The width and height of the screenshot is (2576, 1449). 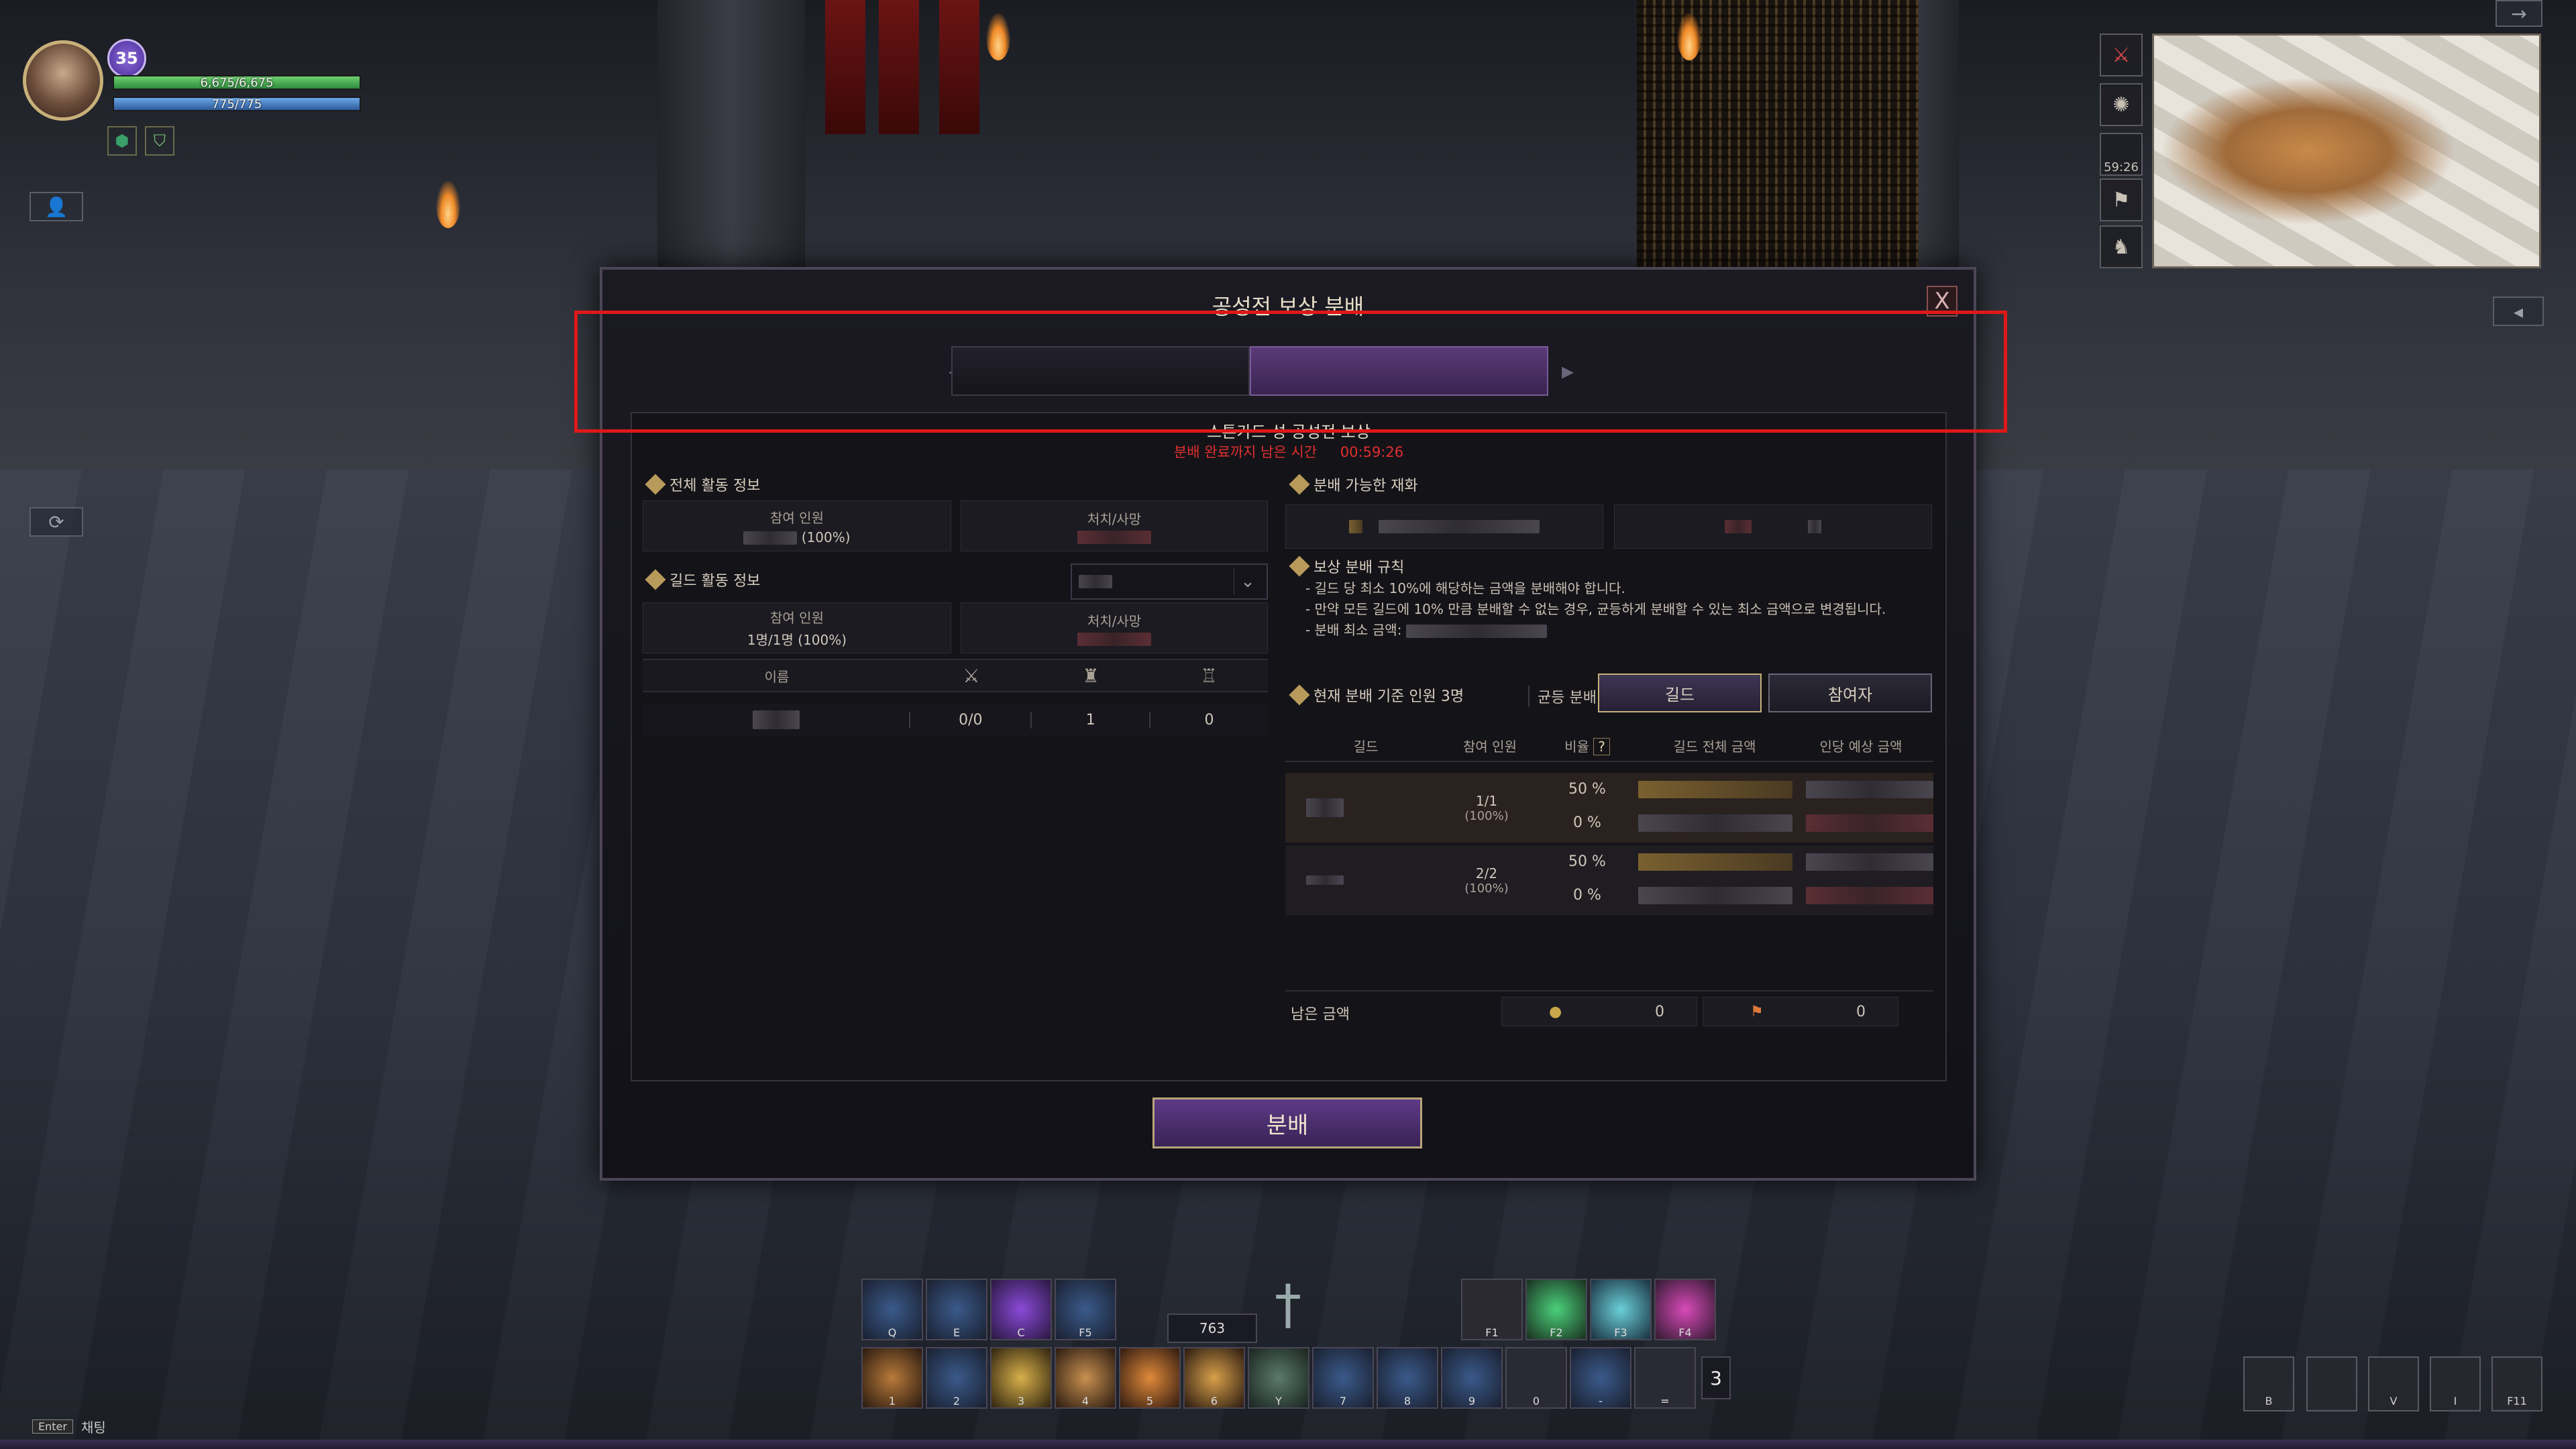 What do you see at coordinates (1090, 675) in the screenshot?
I see `tower-icon: ♜` at bounding box center [1090, 675].